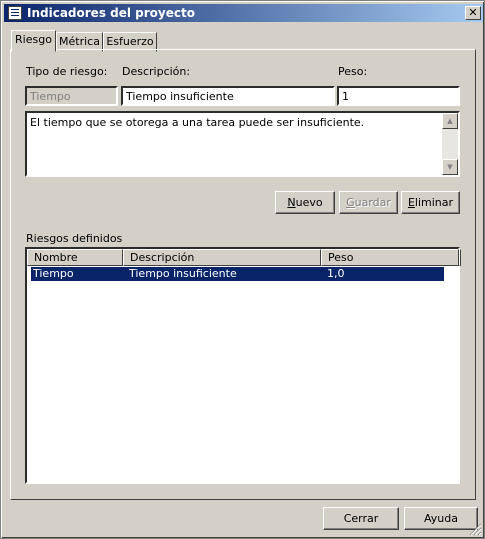 This screenshot has height=539, width=485. I want to click on peso-label: Peso:, so click(353, 71).